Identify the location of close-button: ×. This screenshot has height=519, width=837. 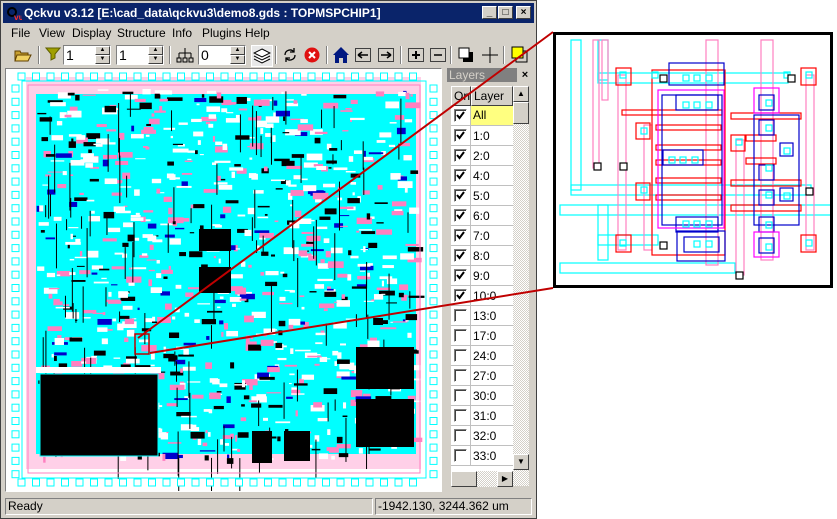
(523, 12).